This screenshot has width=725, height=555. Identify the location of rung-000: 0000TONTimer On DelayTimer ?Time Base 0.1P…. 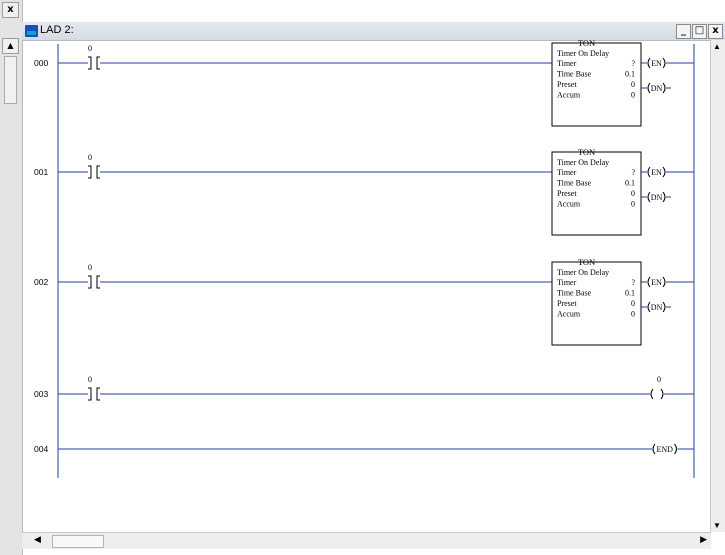
(364, 82).